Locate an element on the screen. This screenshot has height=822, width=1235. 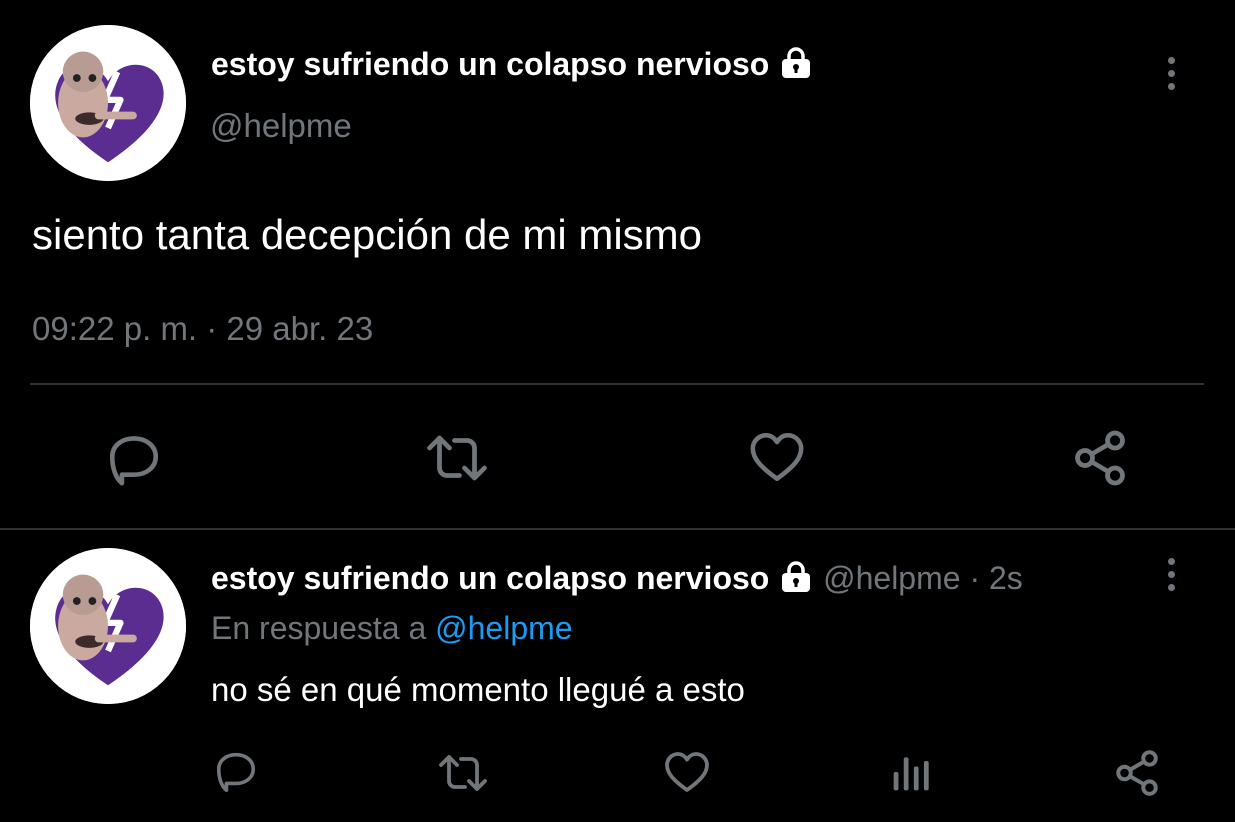
tweet-text: siento tanta decepción de mi mismo is located at coordinates (367, 234).